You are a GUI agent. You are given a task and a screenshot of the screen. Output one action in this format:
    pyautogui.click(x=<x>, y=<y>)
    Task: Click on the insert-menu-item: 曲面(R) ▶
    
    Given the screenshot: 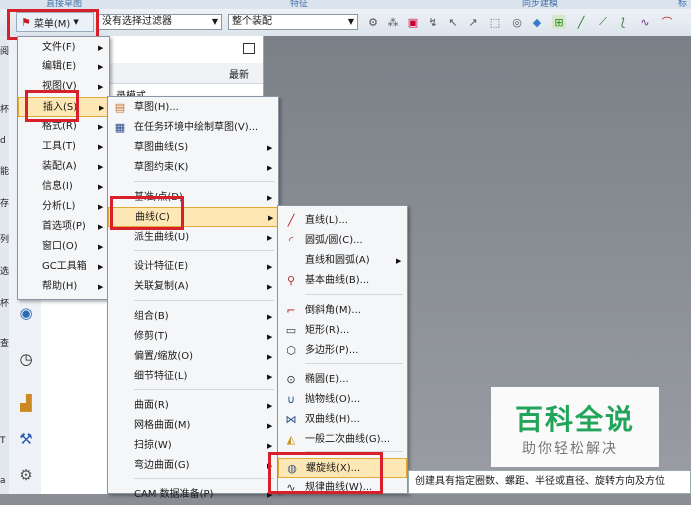 What is the action you would take?
    pyautogui.click(x=193, y=406)
    